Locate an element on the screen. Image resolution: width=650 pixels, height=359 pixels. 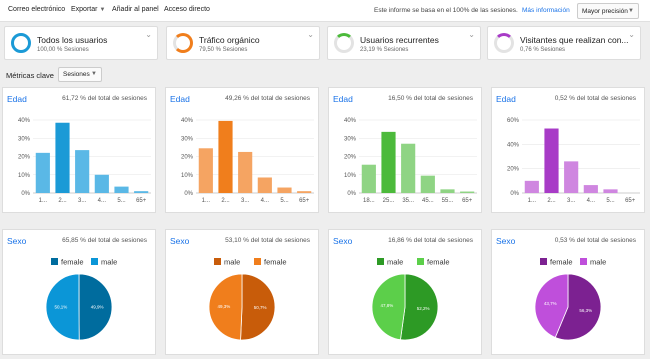
segment-subtitle: 100,00 % Sesiones is located at coordinates (63, 50).